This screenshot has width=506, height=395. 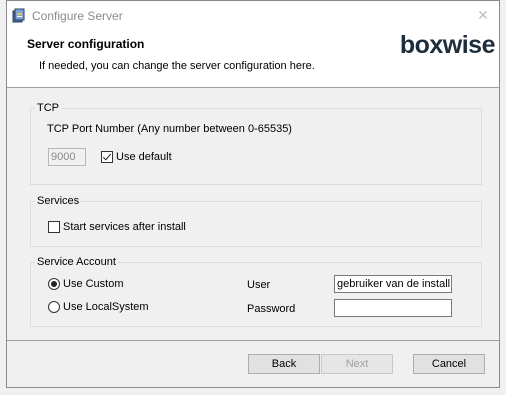 I want to click on footer-divider, so click(x=253, y=340).